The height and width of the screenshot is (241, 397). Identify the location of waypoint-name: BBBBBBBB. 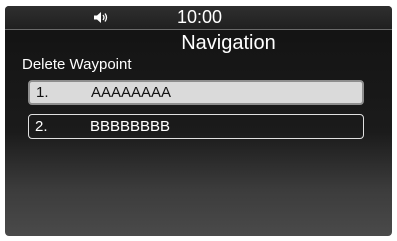
(130, 126).